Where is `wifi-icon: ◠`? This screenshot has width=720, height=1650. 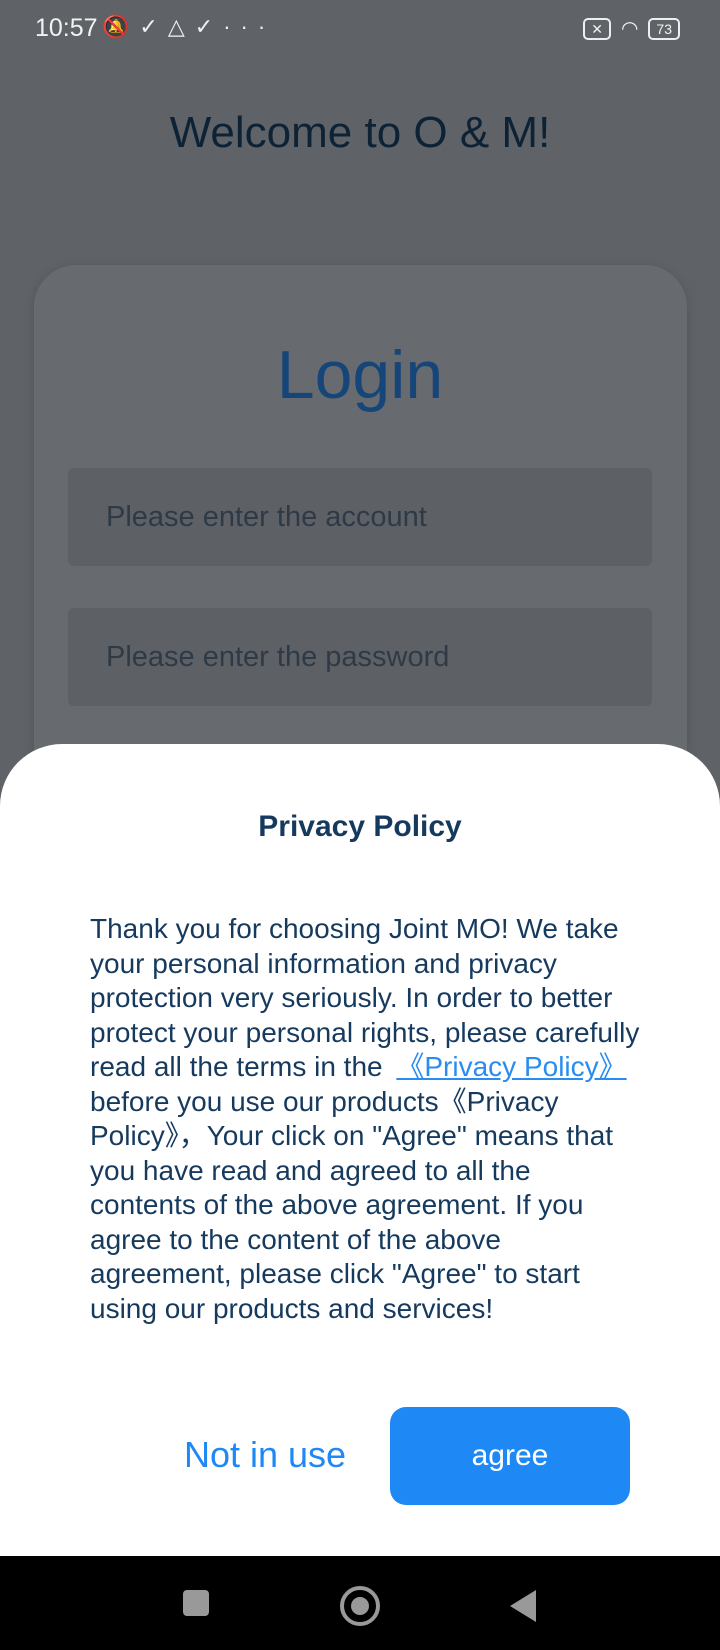
wifi-icon: ◠ is located at coordinates (629, 29).